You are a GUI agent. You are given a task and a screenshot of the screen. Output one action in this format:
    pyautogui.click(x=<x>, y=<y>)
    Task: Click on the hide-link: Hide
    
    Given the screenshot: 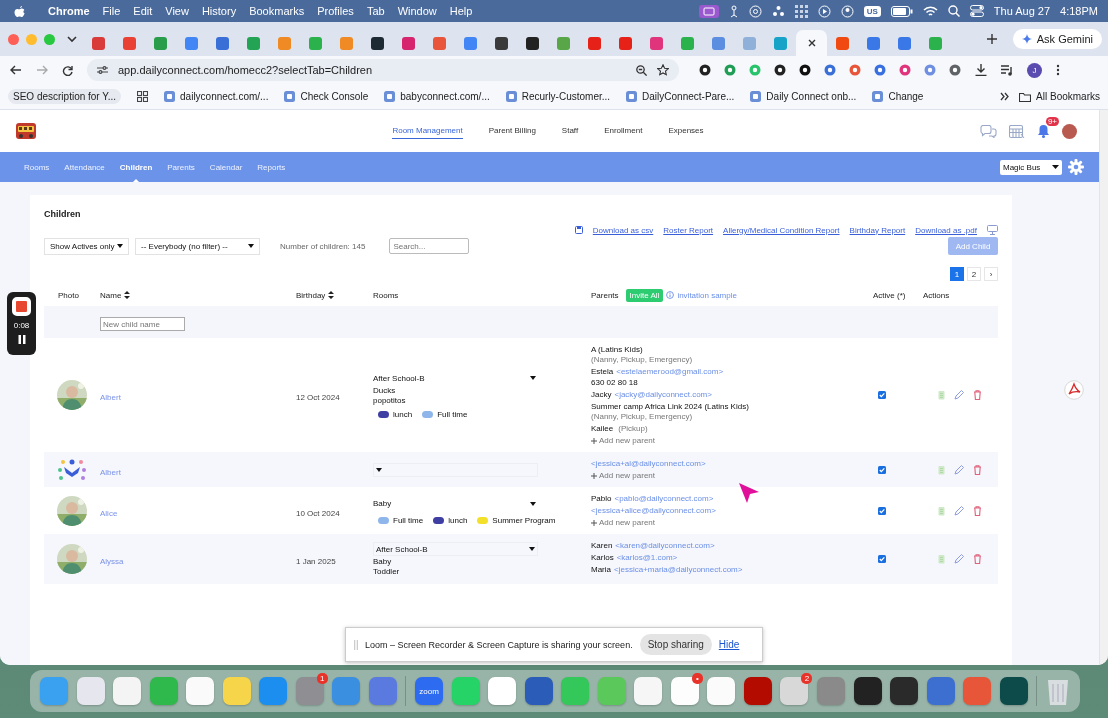 What is the action you would take?
    pyautogui.click(x=729, y=644)
    